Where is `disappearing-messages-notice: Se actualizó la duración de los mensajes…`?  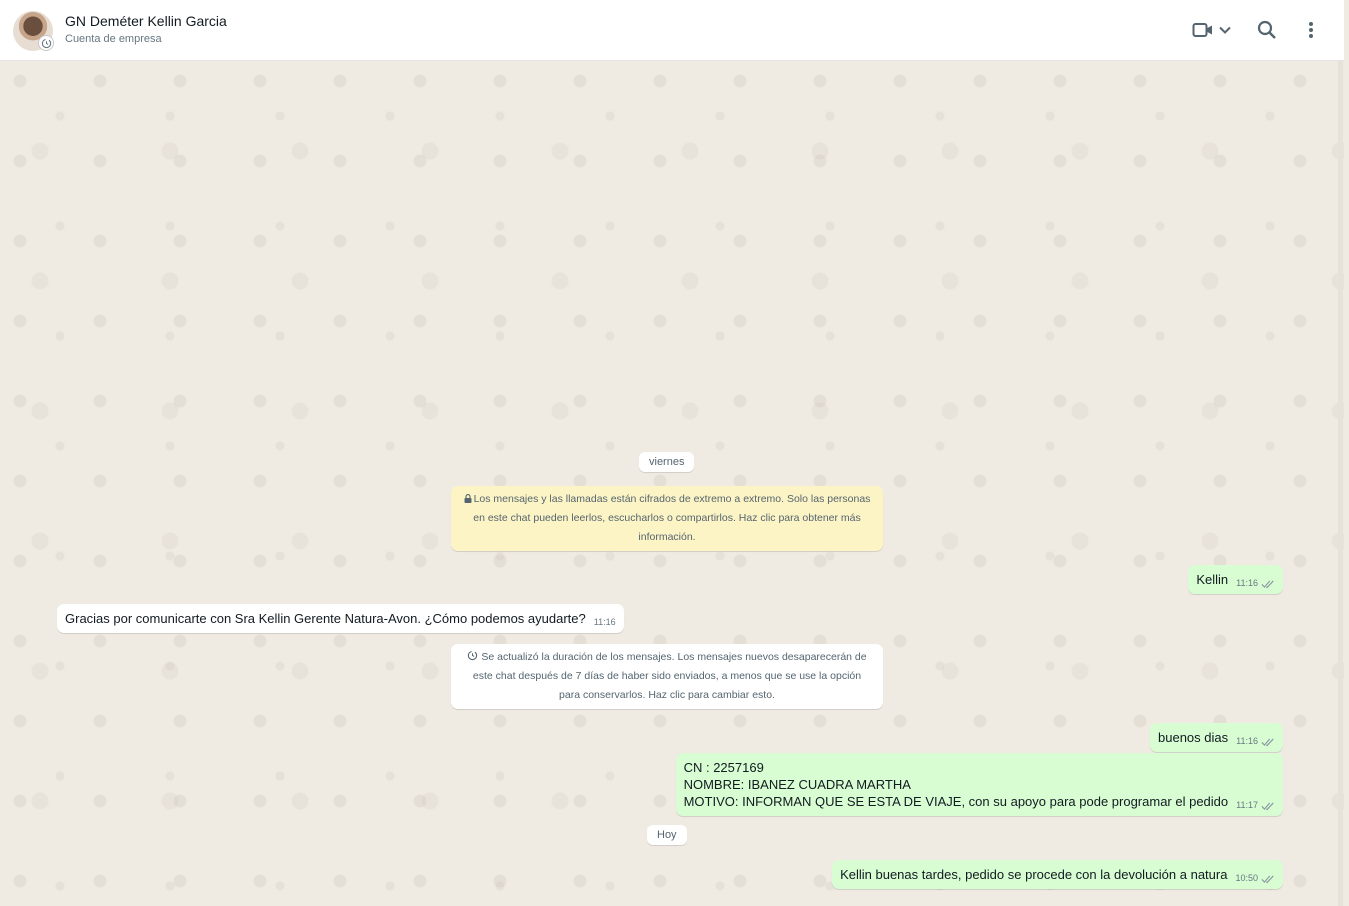 disappearing-messages-notice: Se actualizó la duración de los mensajes… is located at coordinates (667, 676).